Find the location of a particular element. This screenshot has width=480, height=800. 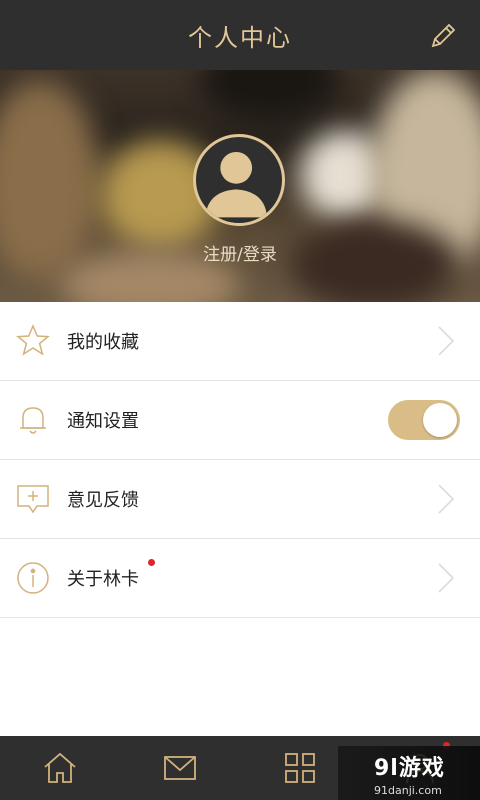

toggle-knob is located at coordinates (440, 420).